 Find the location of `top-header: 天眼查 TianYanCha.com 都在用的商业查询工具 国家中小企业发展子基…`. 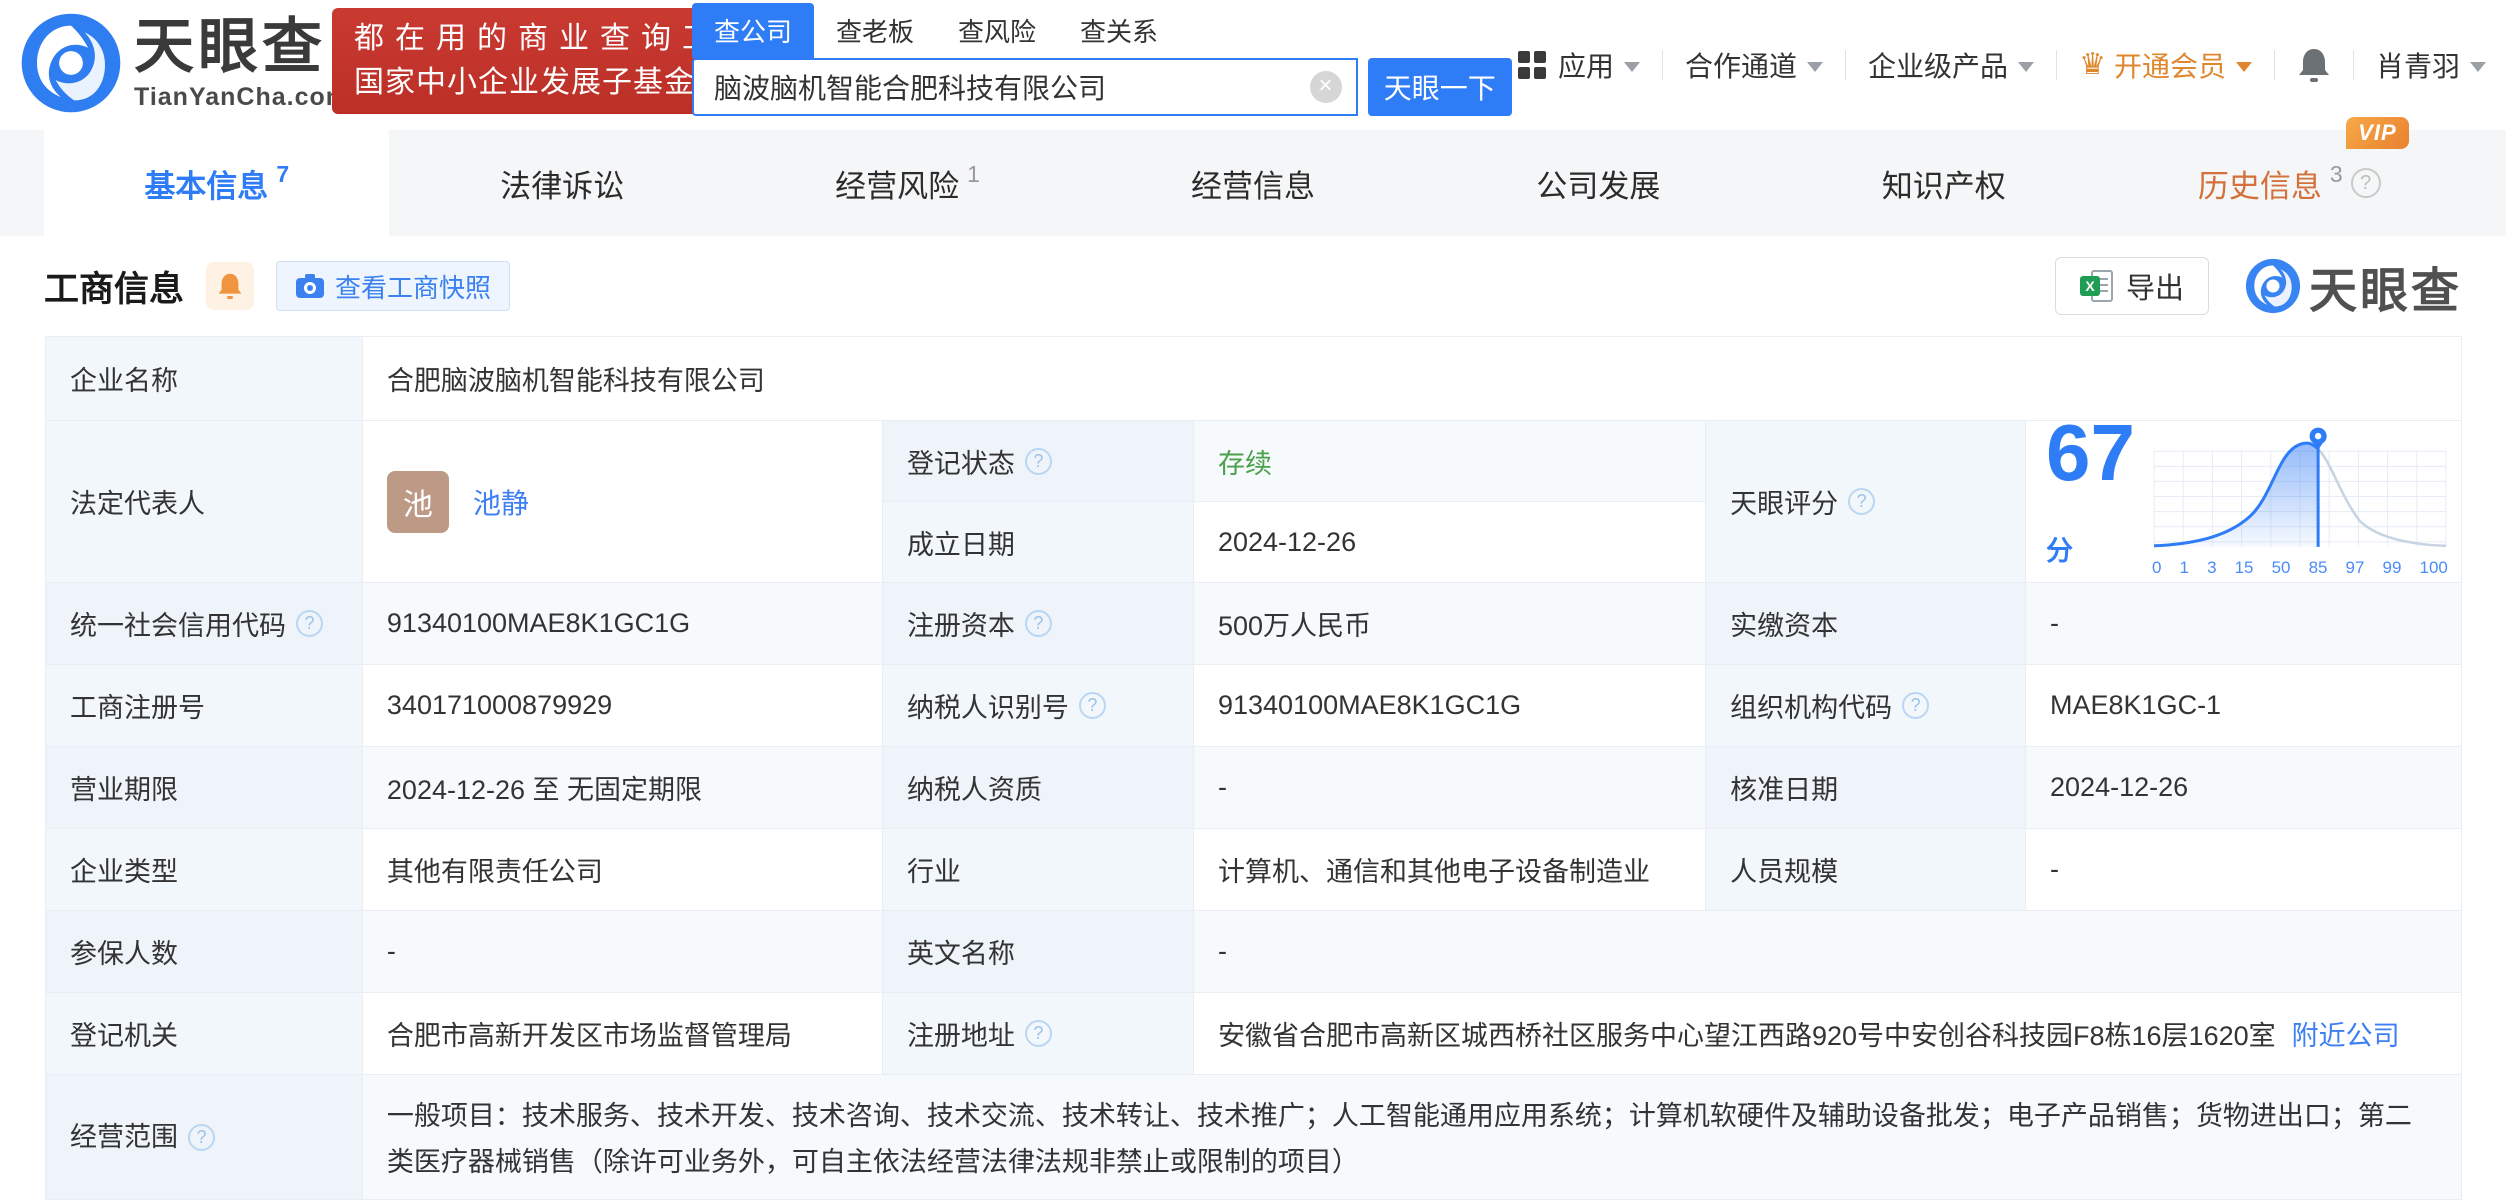

top-header: 天眼查 TianYanCha.com 都在用的商业查询工具 国家中小企业发展子基… is located at coordinates (1253, 65).